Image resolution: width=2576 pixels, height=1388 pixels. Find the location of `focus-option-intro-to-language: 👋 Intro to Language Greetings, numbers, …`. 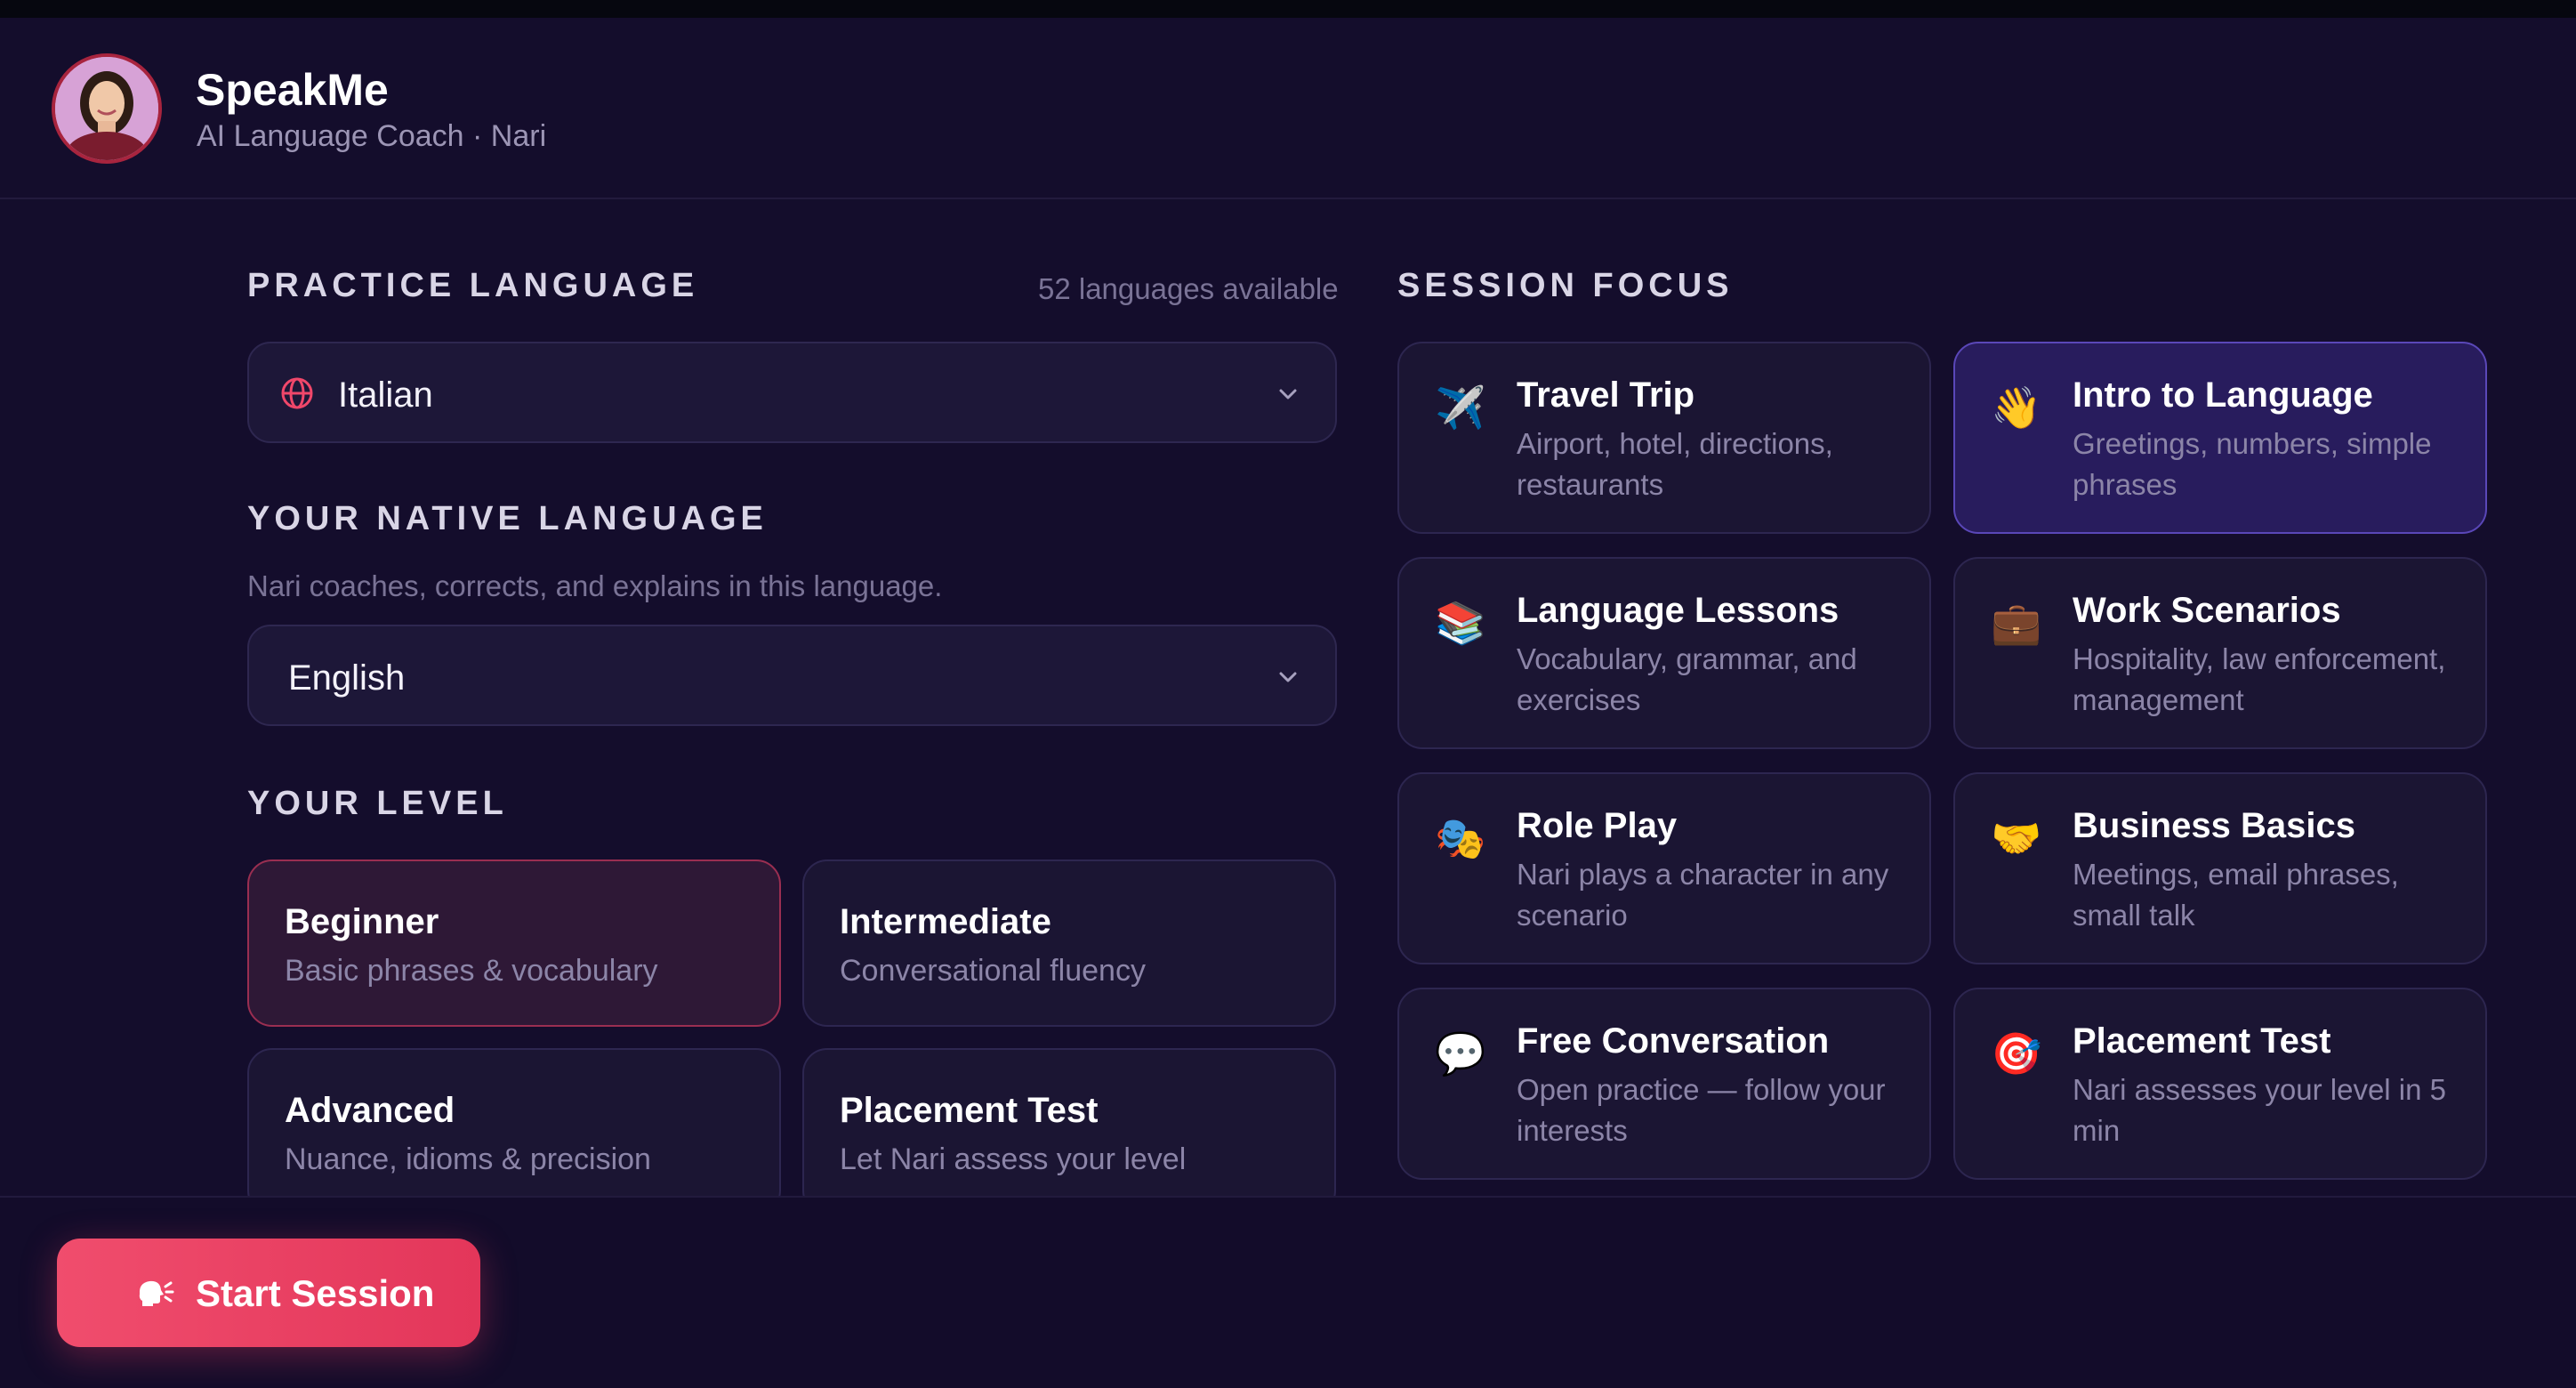

focus-option-intro-to-language: 👋 Intro to Language Greetings, numbers, … is located at coordinates (2220, 438).